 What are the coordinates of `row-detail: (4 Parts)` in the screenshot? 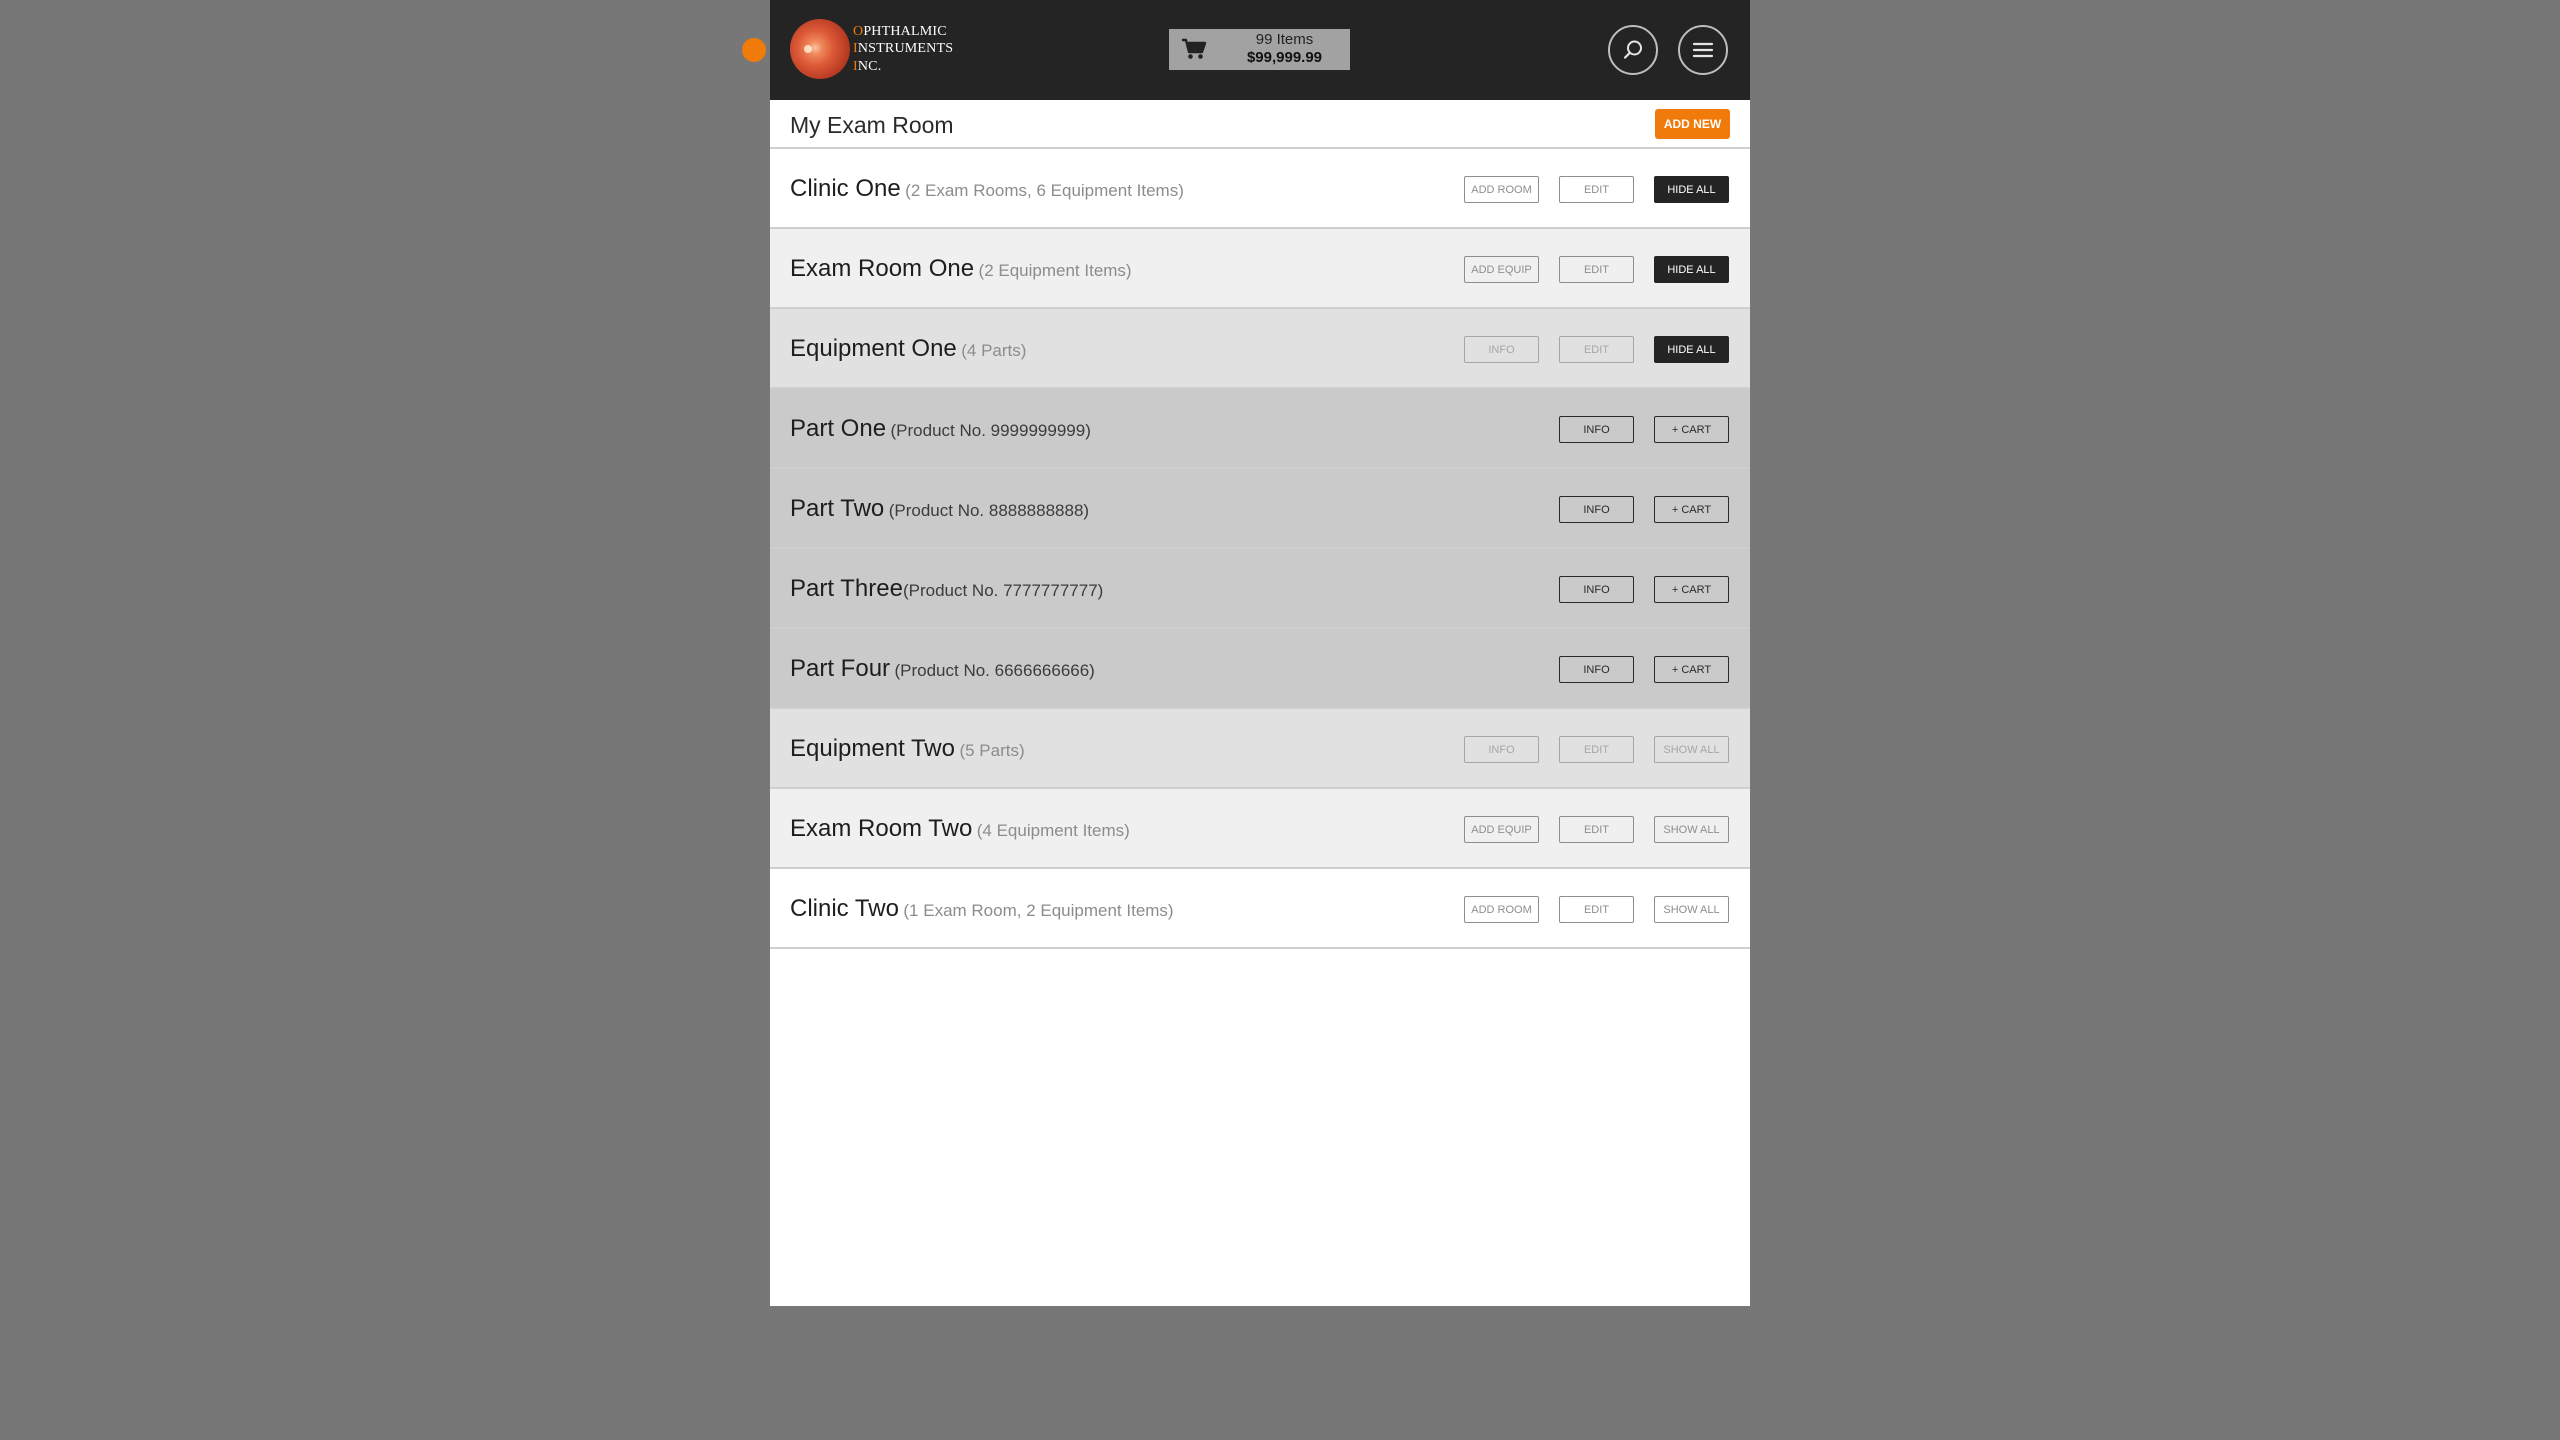 It's located at (994, 350).